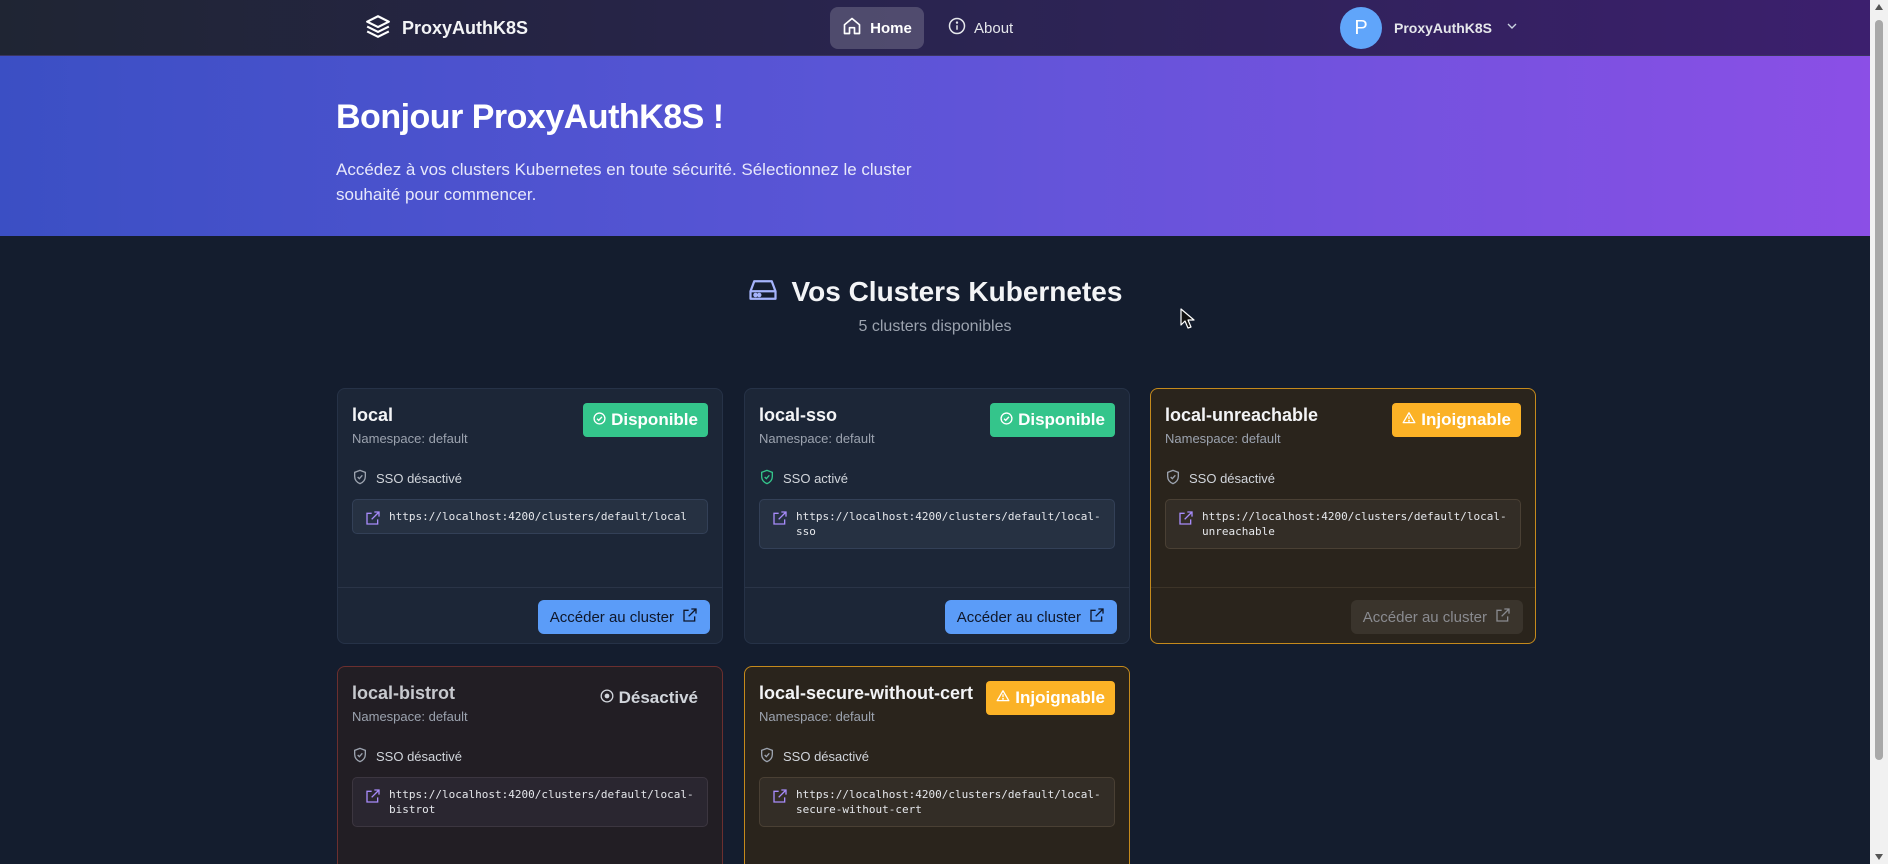  I want to click on brand-name: ProxyAuthK8S, so click(465, 27).